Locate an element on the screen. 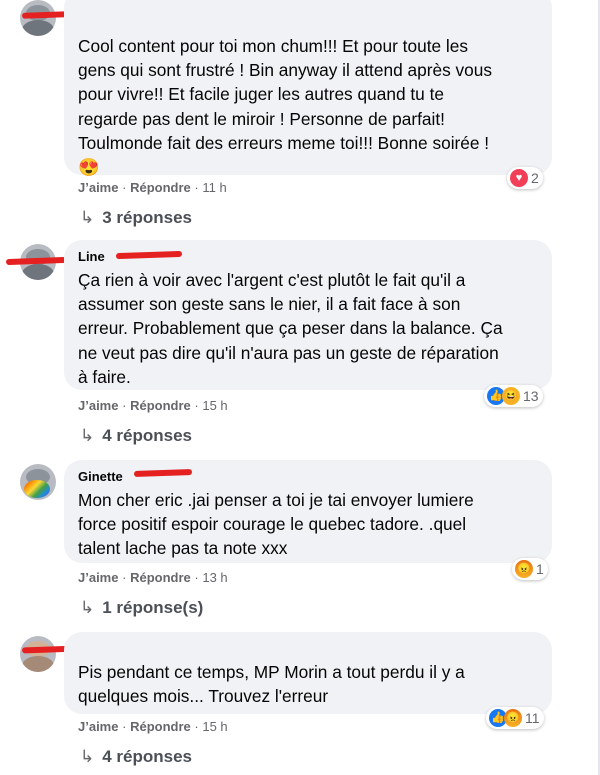  reaction-count: 1 is located at coordinates (540, 569).